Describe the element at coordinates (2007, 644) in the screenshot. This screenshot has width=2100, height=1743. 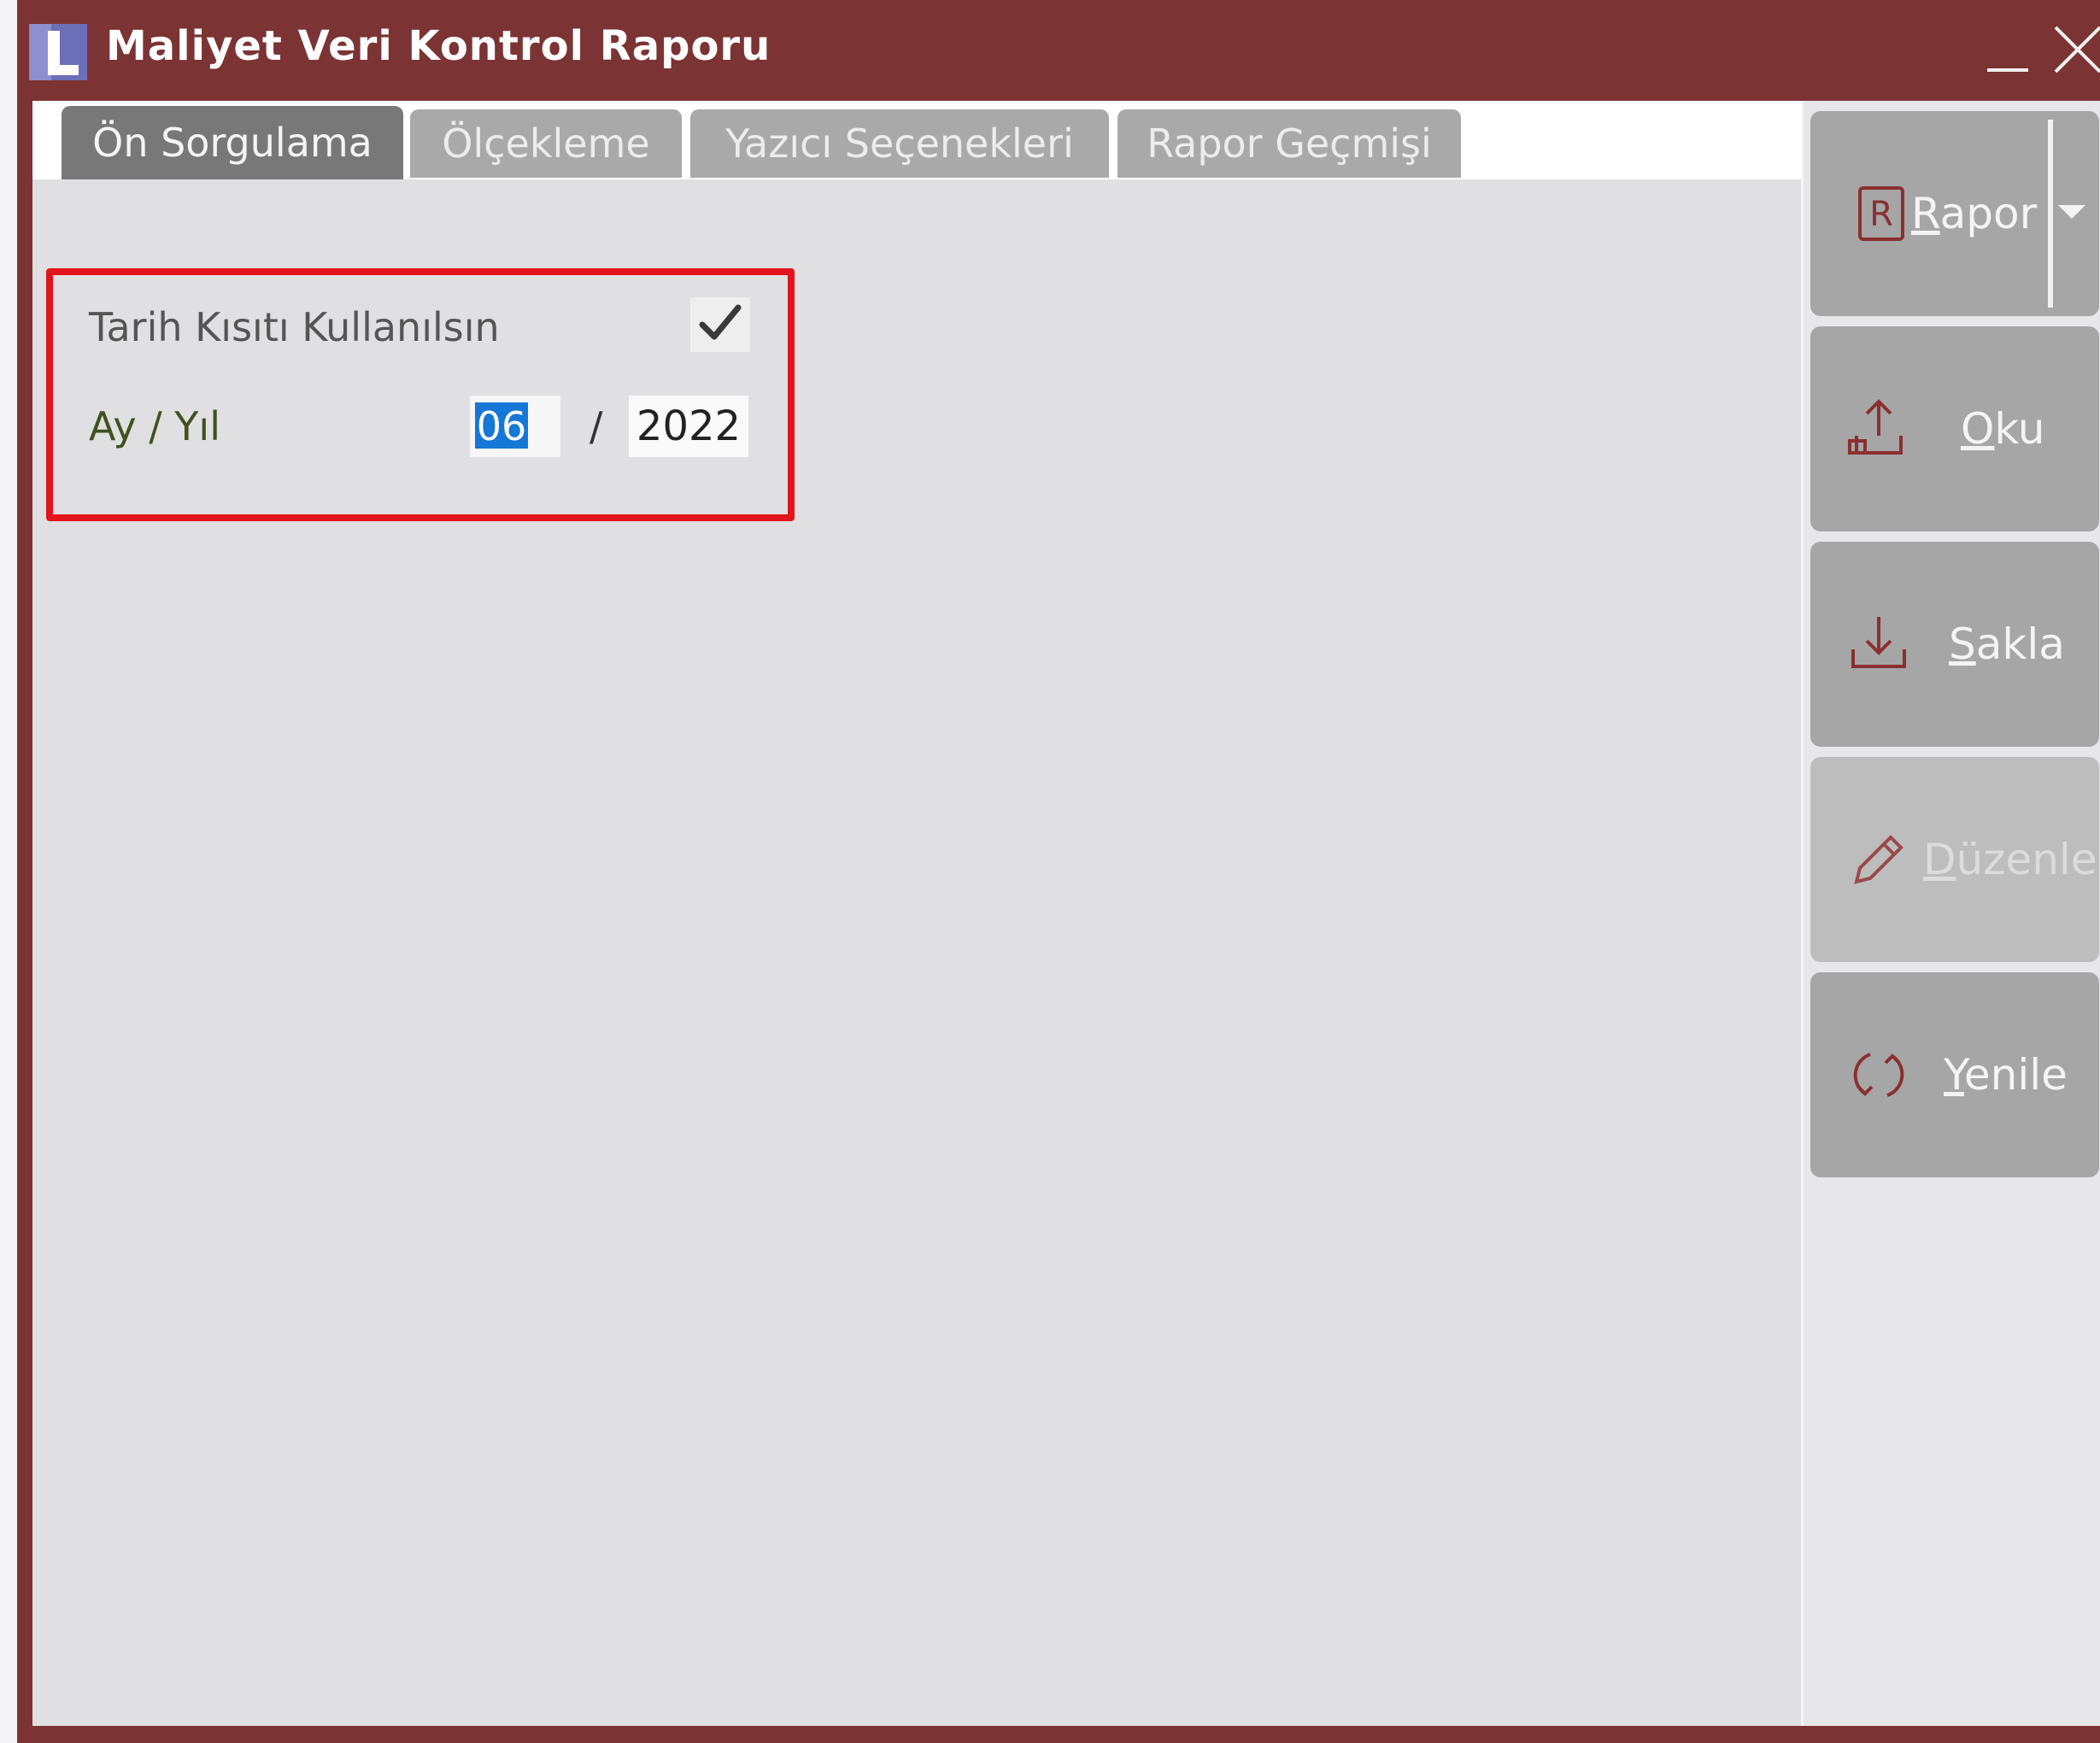
I see `sakla-button-label: Sakla` at that location.